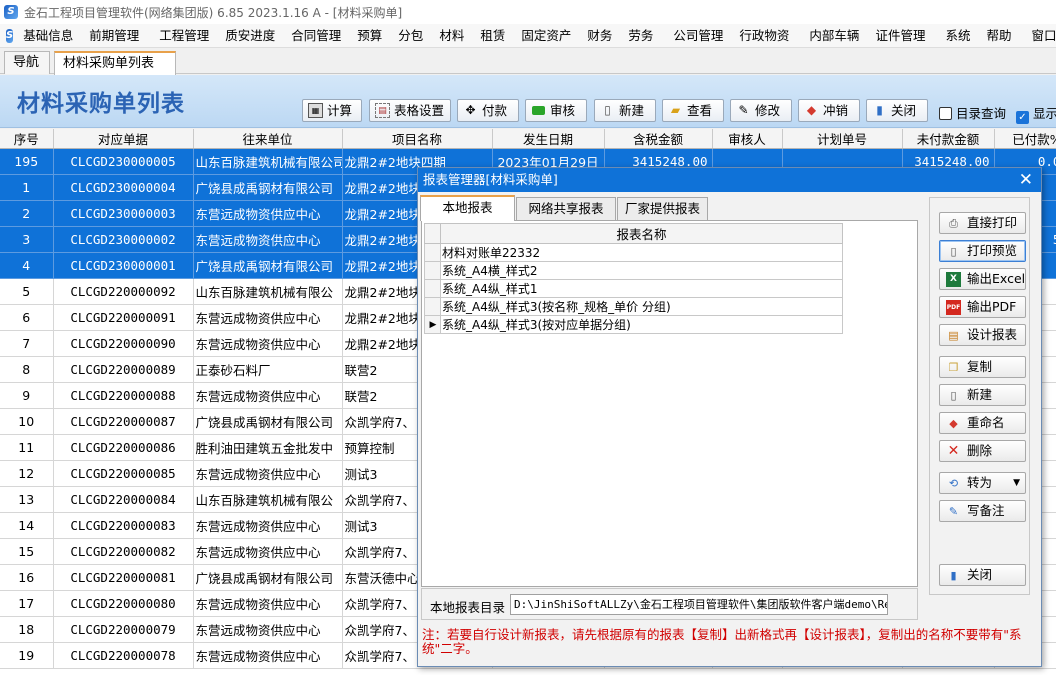 The width and height of the screenshot is (1056, 675). Describe the element at coordinates (369, 36) in the screenshot. I see `menu-budget: 预算` at that location.